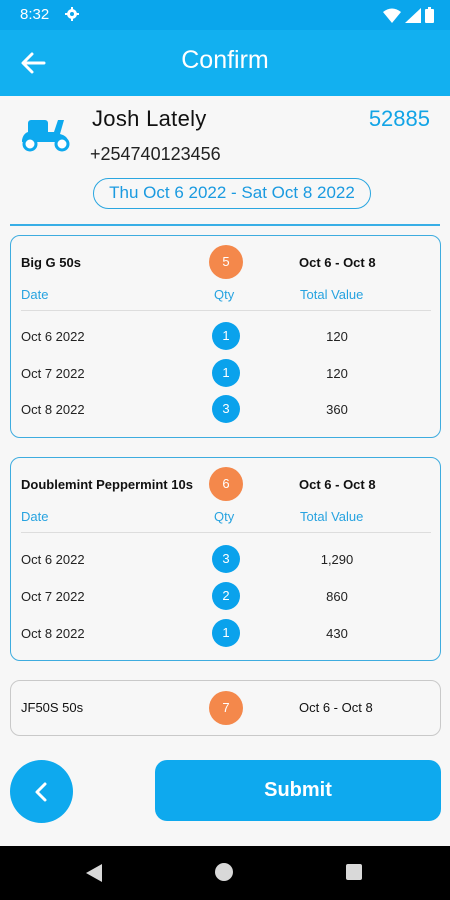 The image size is (450, 900). Describe the element at coordinates (52, 707) in the screenshot. I see `product-name: JF50S 50s` at that location.